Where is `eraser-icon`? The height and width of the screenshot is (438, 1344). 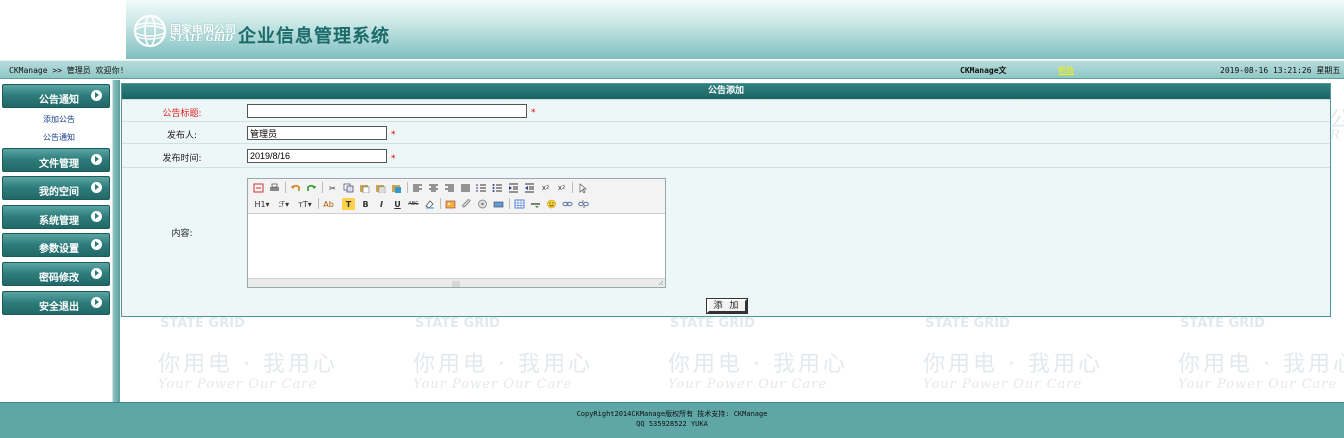 eraser-icon is located at coordinates (429, 204).